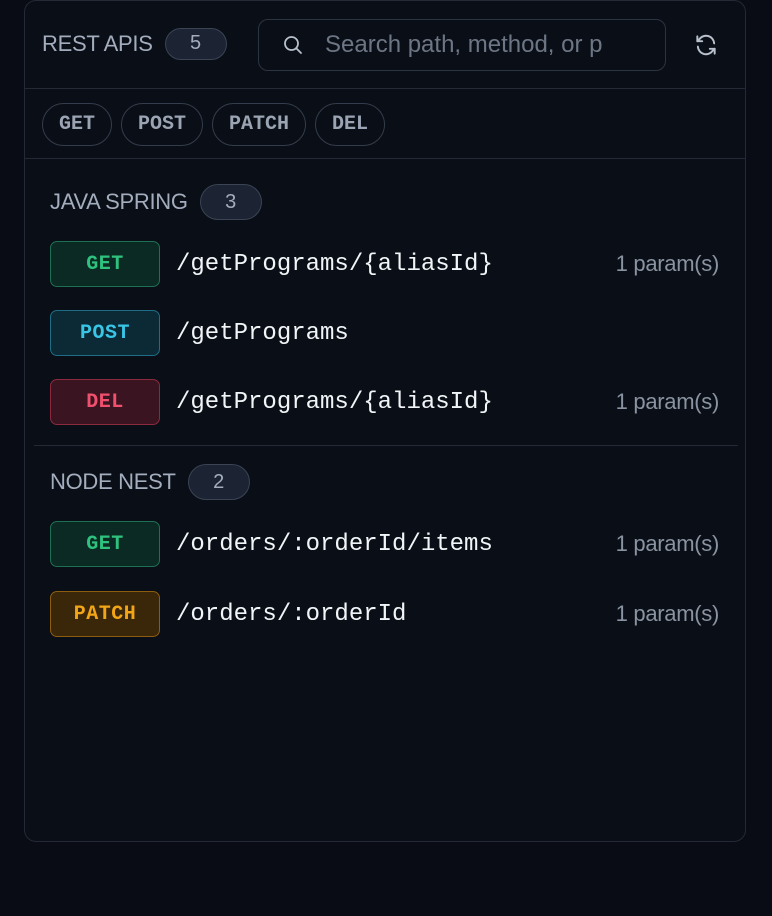 The height and width of the screenshot is (916, 772). What do you see at coordinates (293, 45) in the screenshot?
I see `search-icon` at bounding box center [293, 45].